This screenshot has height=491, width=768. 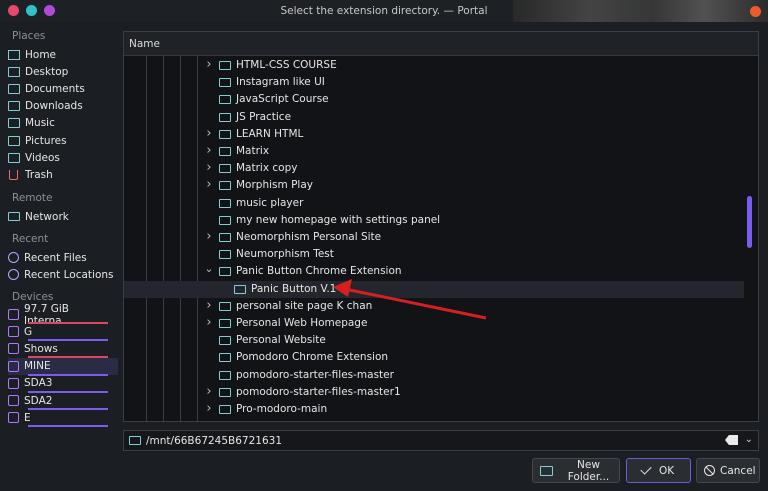 What do you see at coordinates (63, 383) in the screenshot?
I see `sidebar-item-sda3: SDA3` at bounding box center [63, 383].